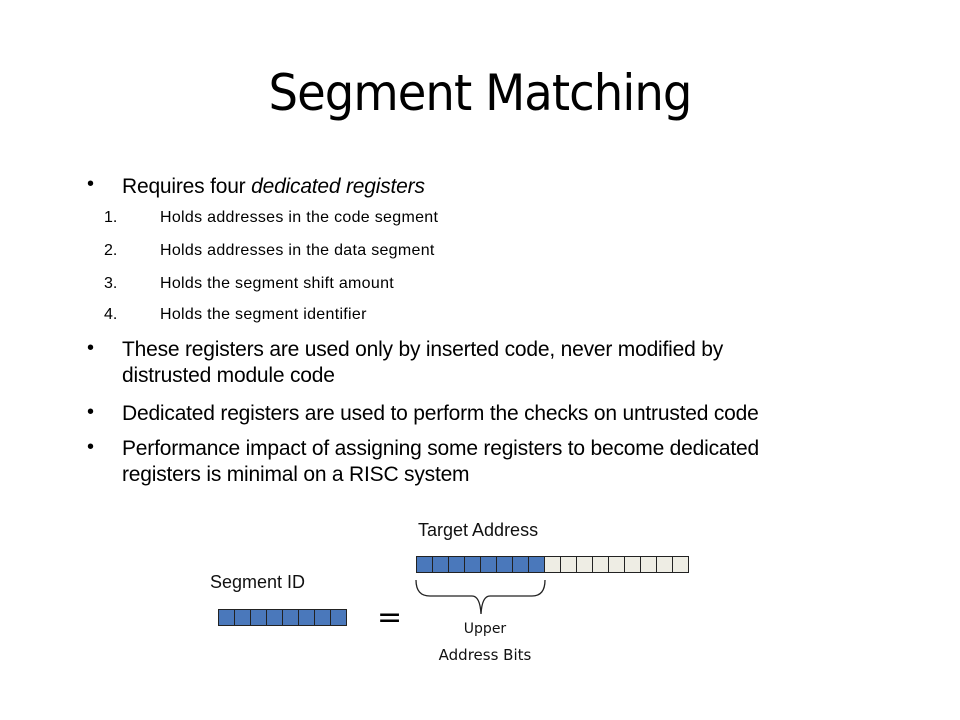  What do you see at coordinates (485, 655) in the screenshot?
I see `address-bits-label: Address Bits` at bounding box center [485, 655].